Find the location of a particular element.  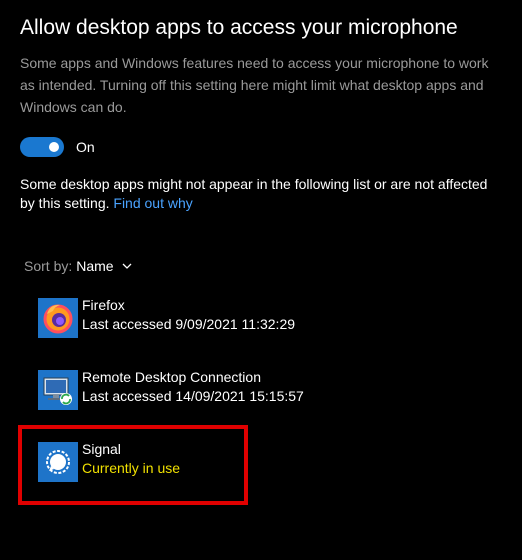

remote-desktop-icon is located at coordinates (58, 390).